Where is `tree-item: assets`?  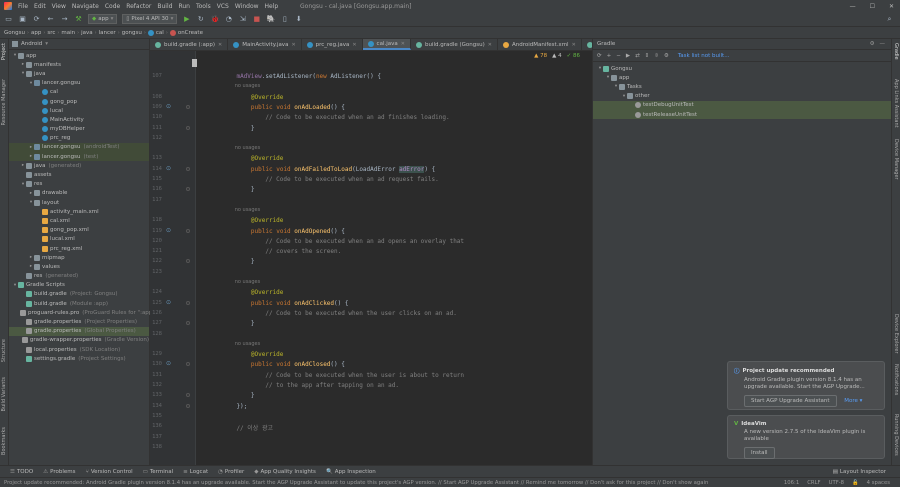
tree-item: assets is located at coordinates (79, 174).